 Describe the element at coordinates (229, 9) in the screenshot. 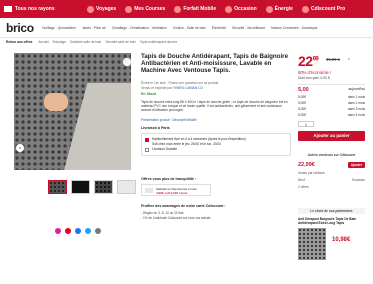

I see `tag-icon` at that location.